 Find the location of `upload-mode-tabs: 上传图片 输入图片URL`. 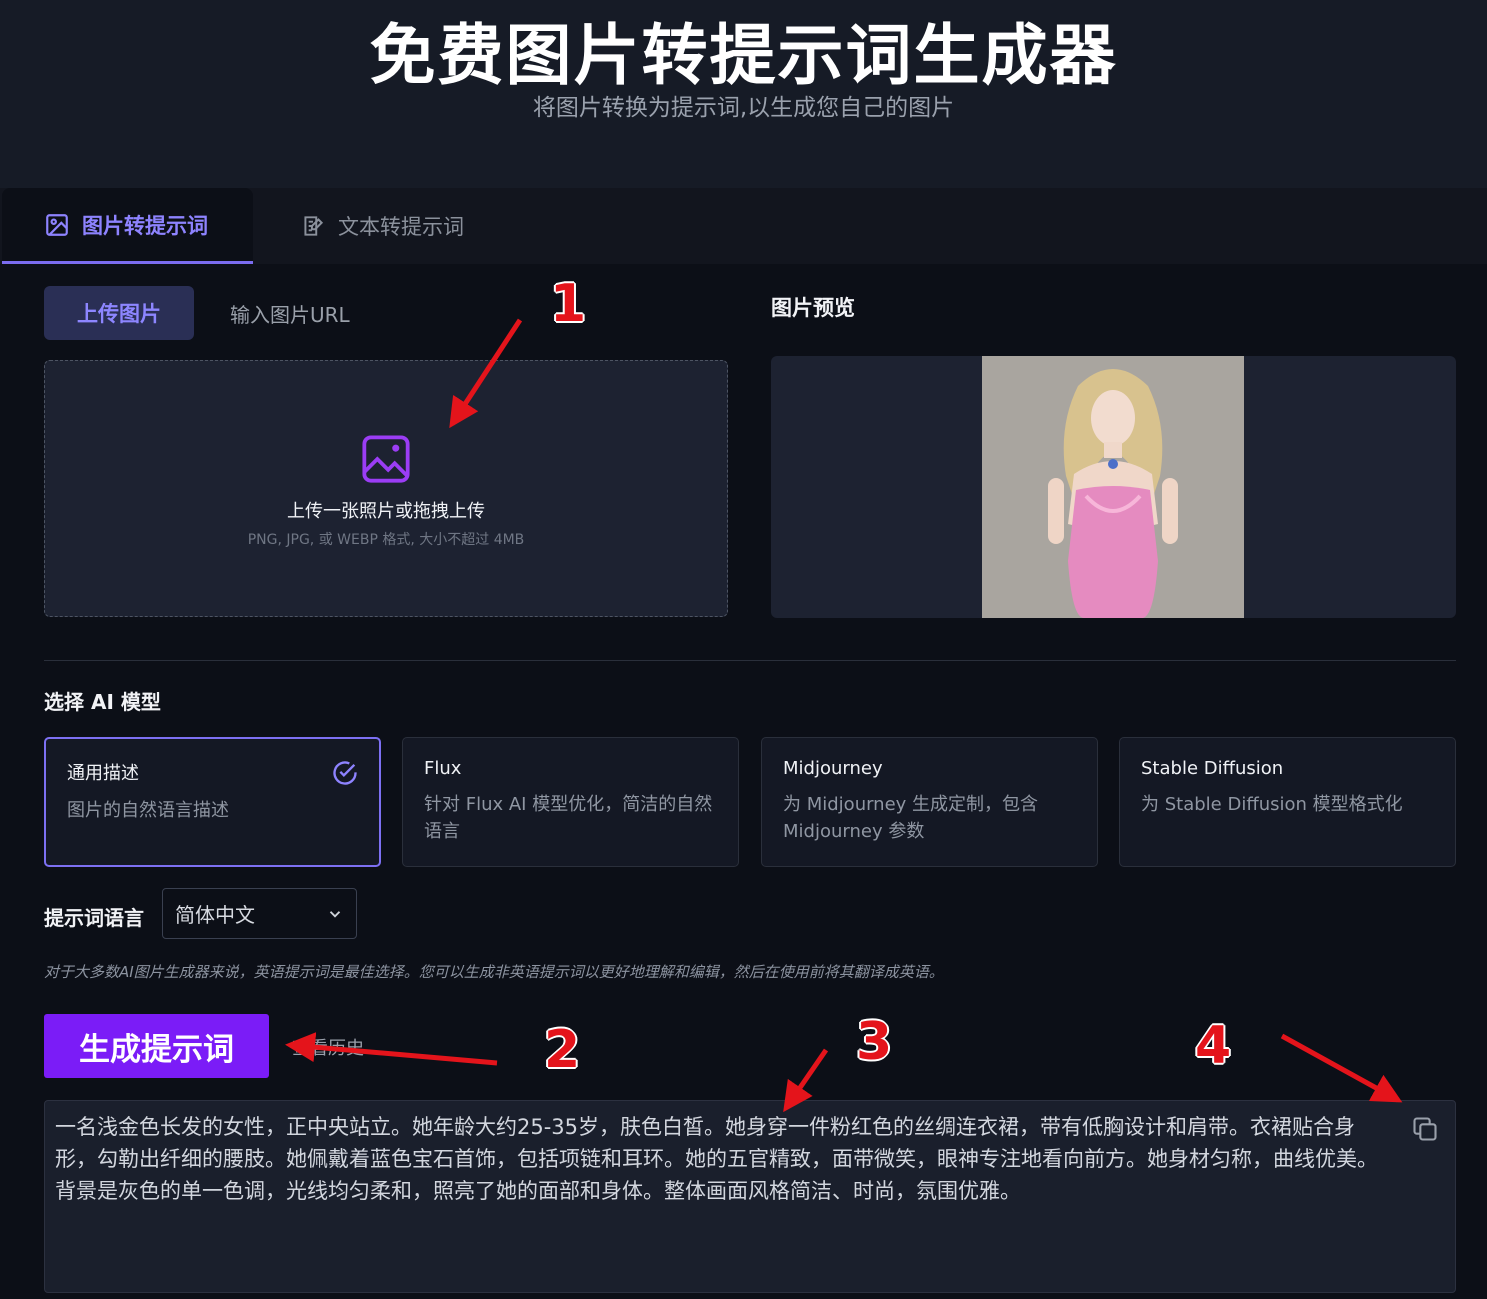

upload-mode-tabs: 上传图片 输入图片URL is located at coordinates (197, 313).